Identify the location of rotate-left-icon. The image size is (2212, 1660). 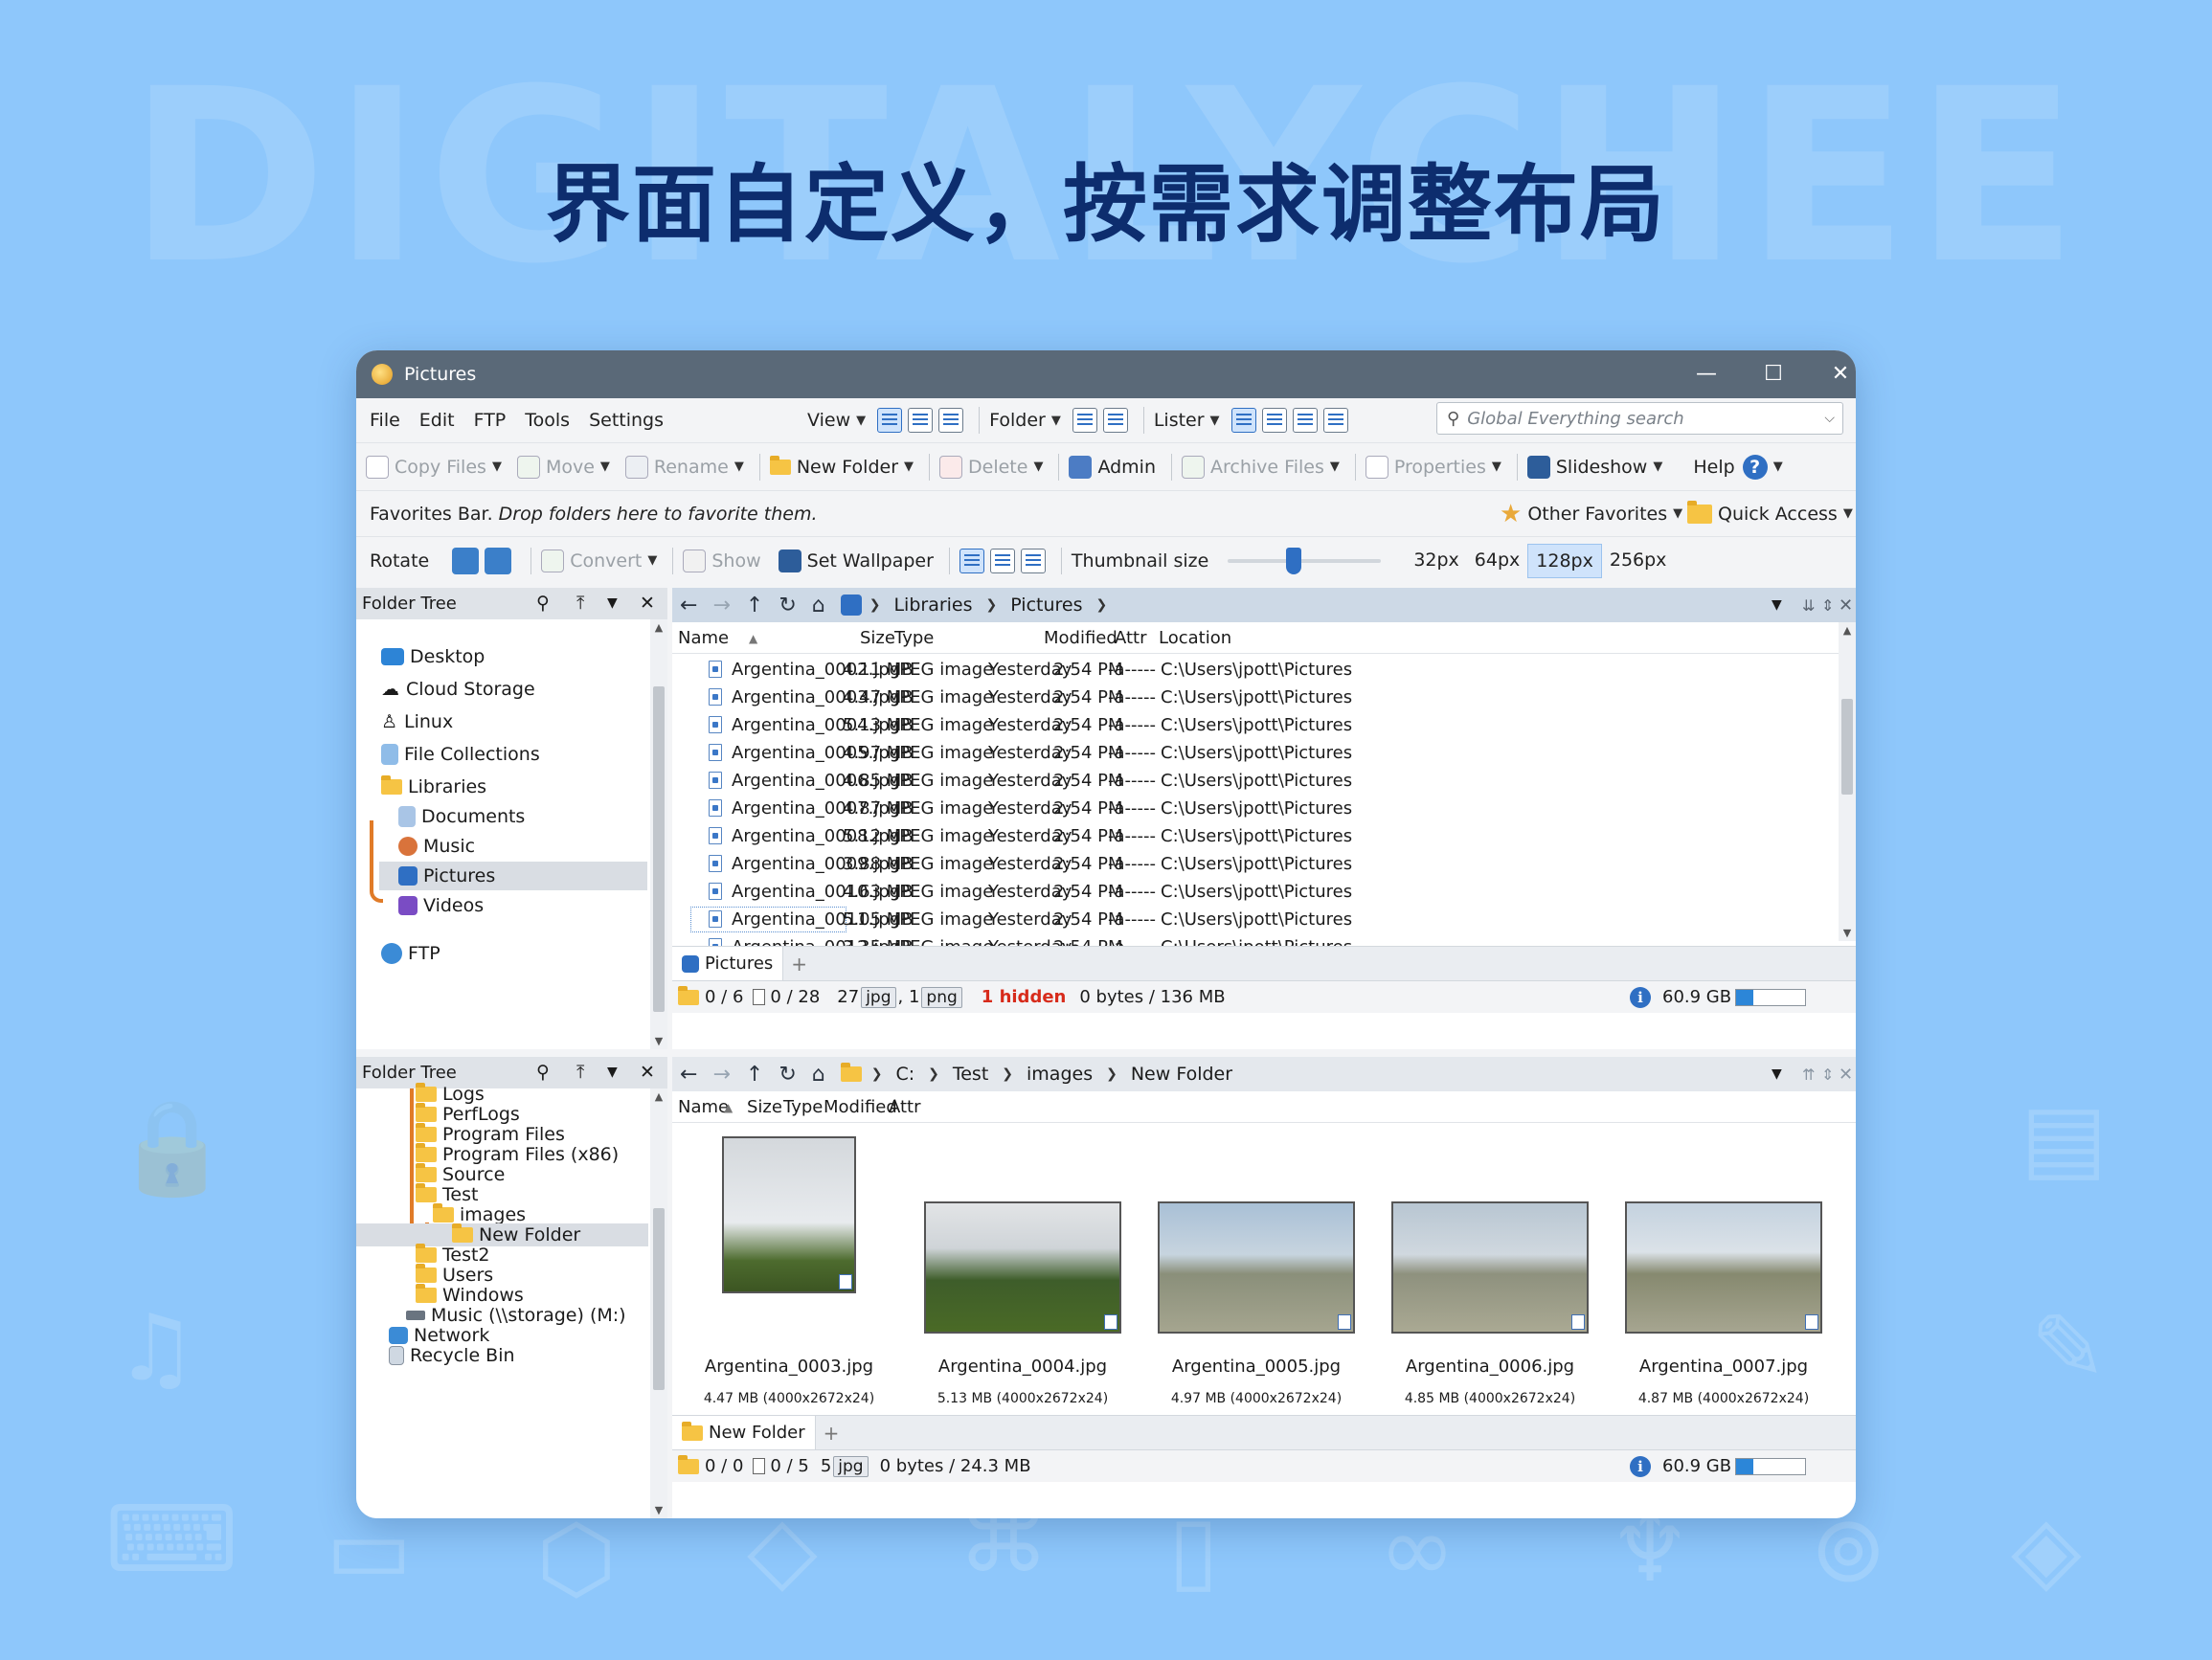
(466, 560).